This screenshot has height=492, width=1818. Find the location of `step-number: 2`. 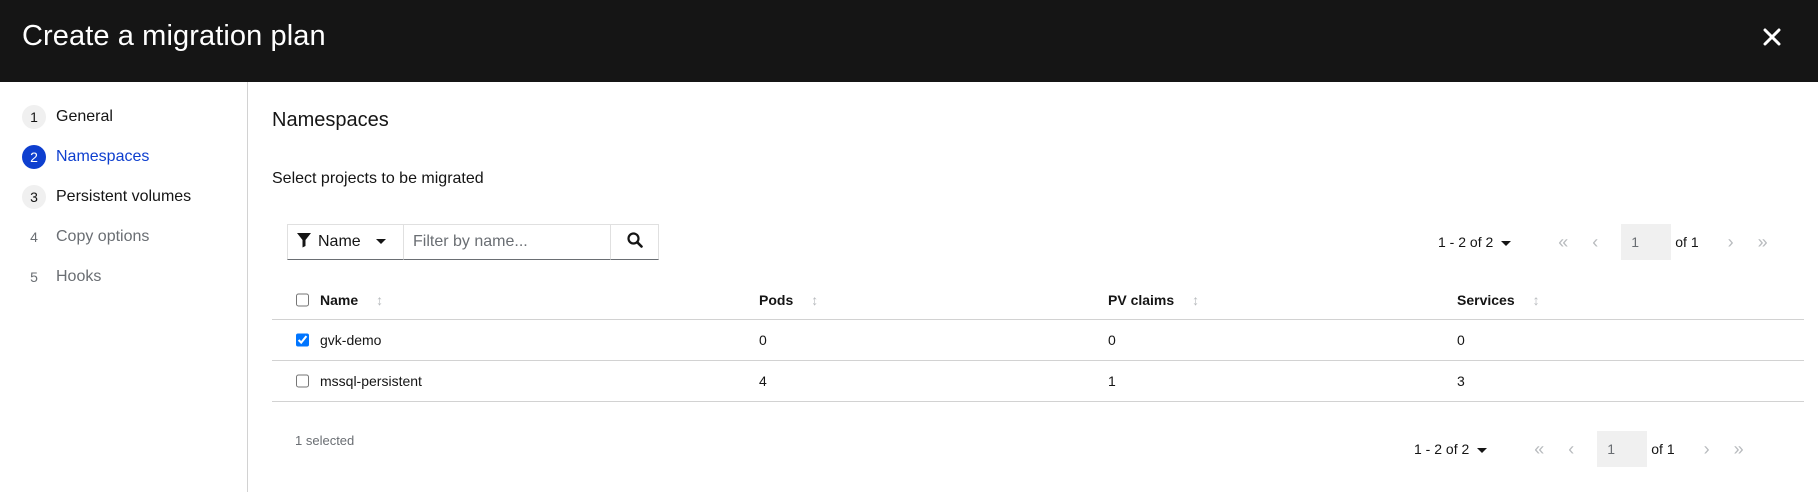

step-number: 2 is located at coordinates (34, 157).